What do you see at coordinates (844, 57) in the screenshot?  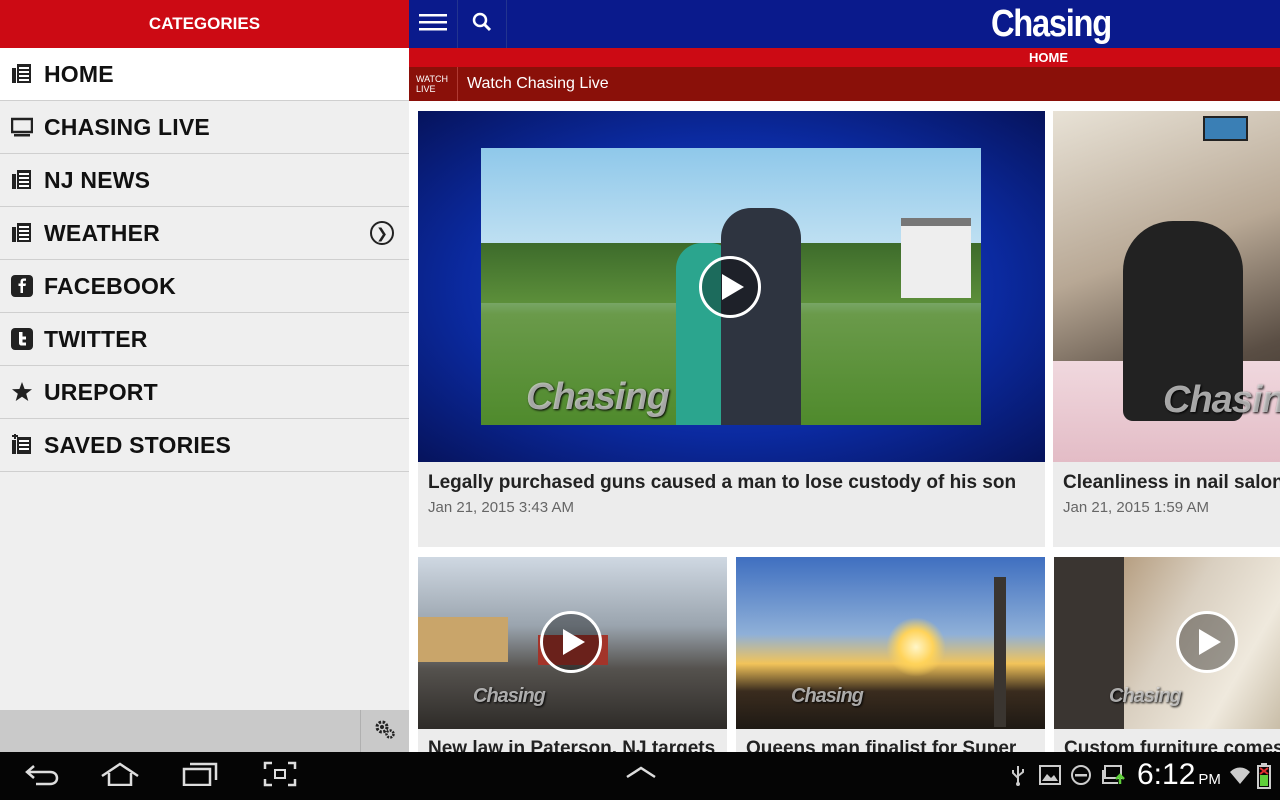 I see `section-bar: HOME` at bounding box center [844, 57].